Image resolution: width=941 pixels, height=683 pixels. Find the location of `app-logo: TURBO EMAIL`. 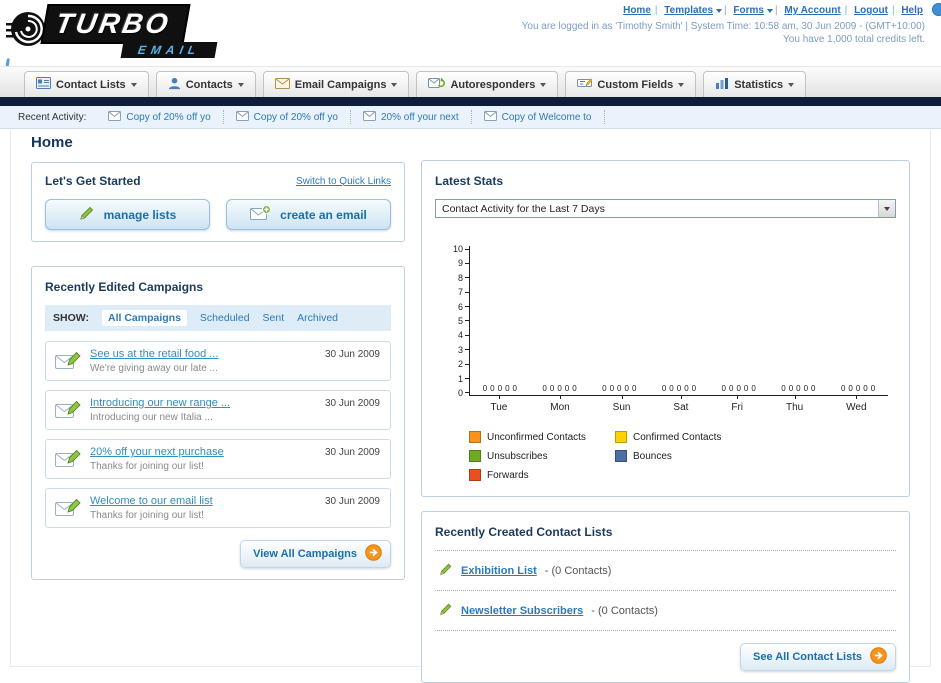

app-logo: TURBO EMAIL is located at coordinates (141, 32).